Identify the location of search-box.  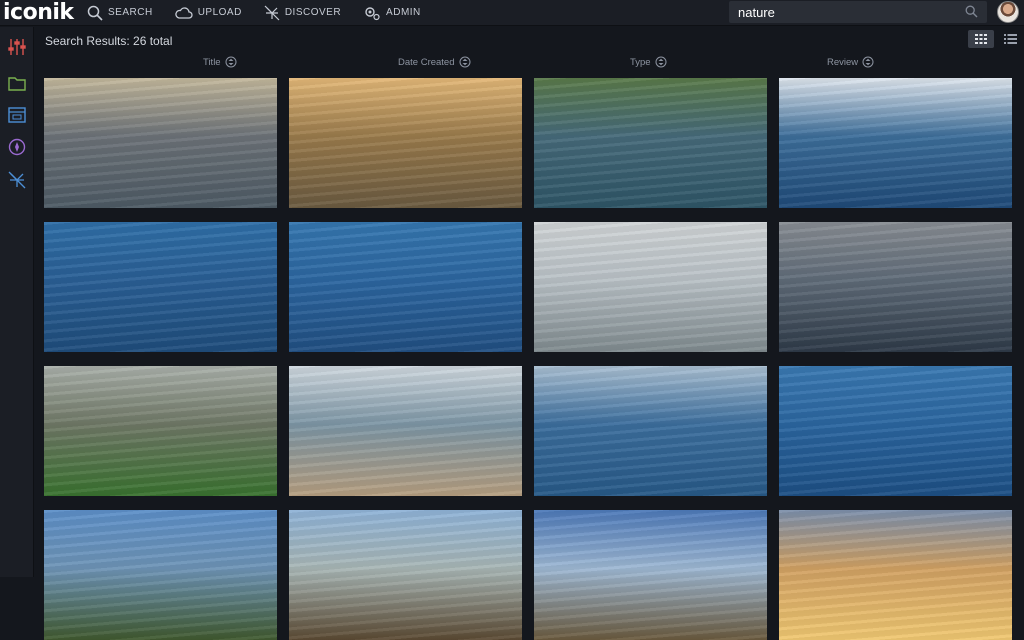
(858, 12).